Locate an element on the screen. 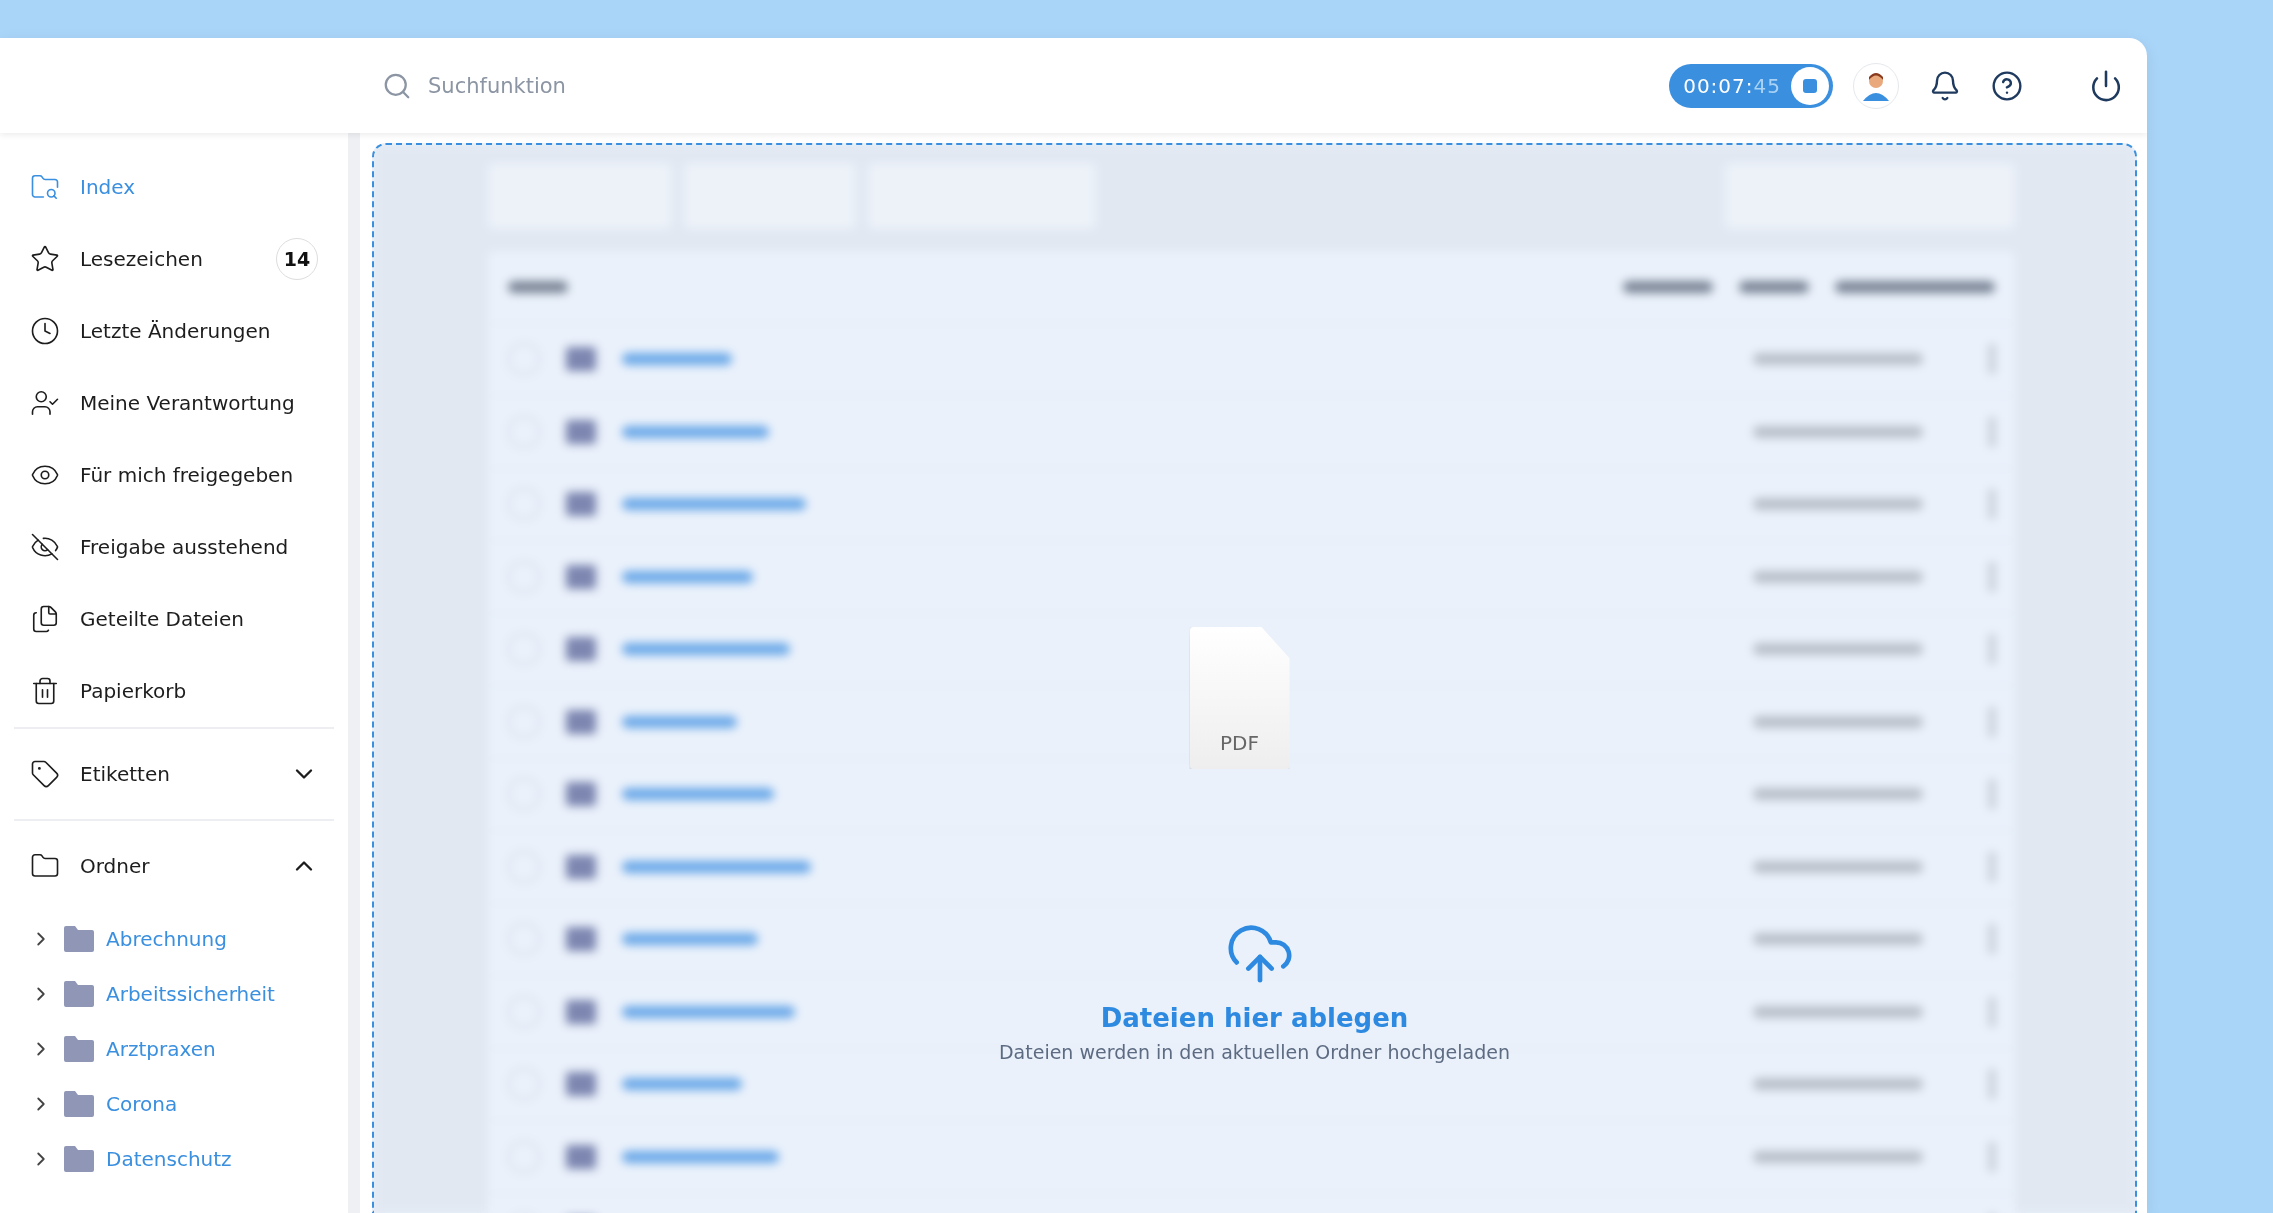 This screenshot has width=2273, height=1213. eye-off-icon is located at coordinates (45, 547).